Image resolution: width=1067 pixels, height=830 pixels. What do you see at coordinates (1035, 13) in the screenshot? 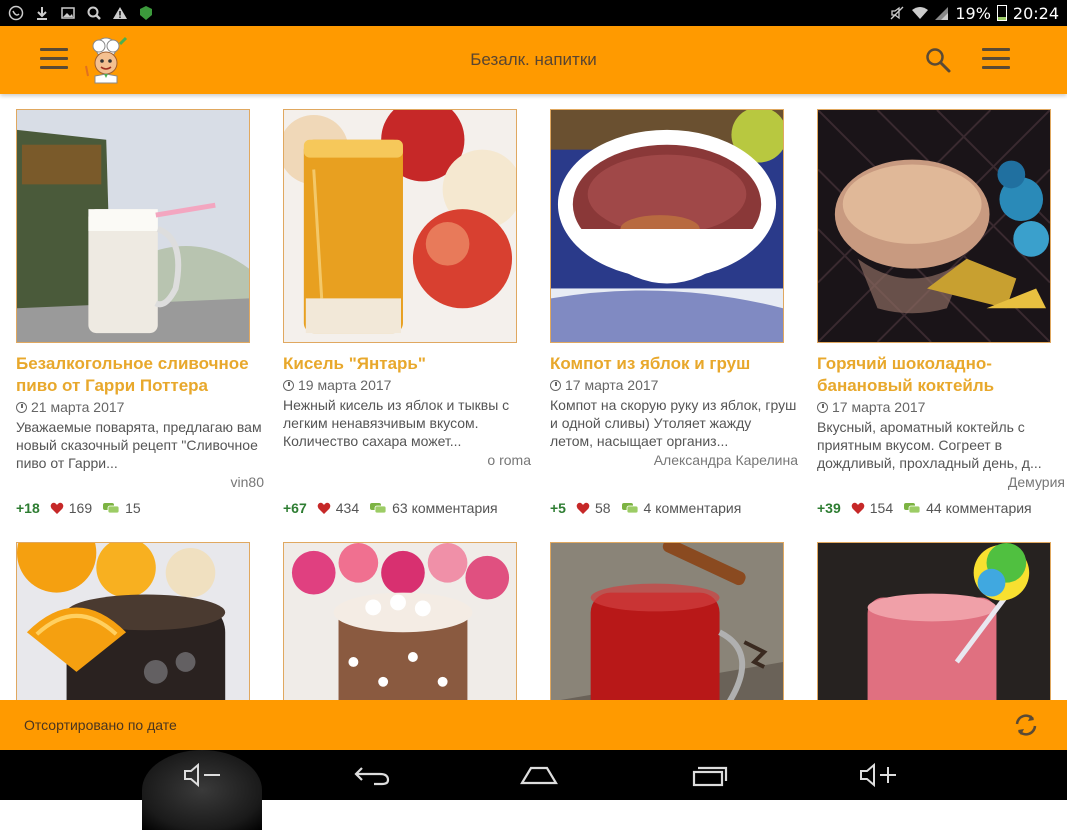
I see `clock-time: 20:24` at bounding box center [1035, 13].